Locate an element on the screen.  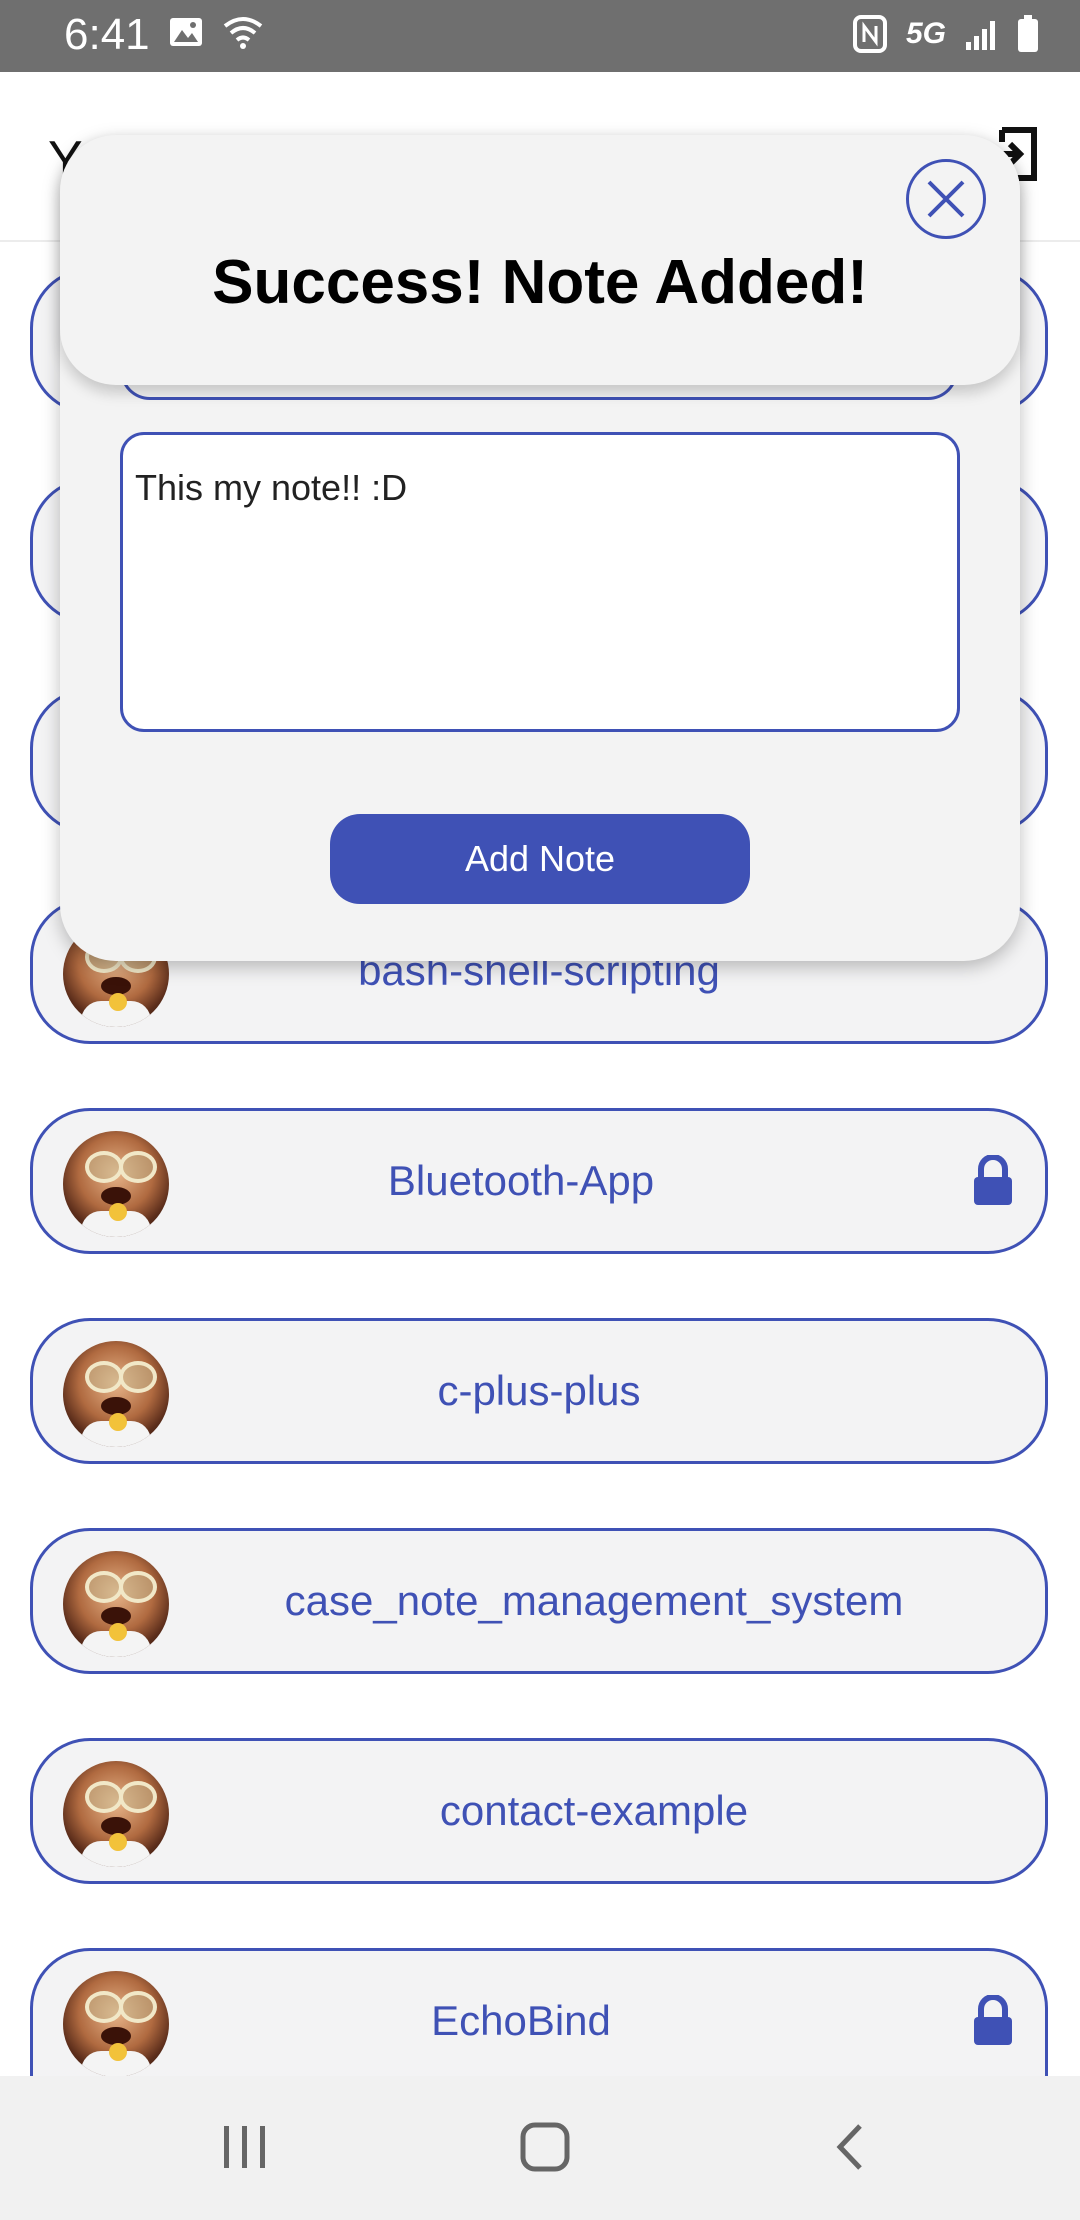
status-bar: 6:41 5G is located at coordinates (540, 36).